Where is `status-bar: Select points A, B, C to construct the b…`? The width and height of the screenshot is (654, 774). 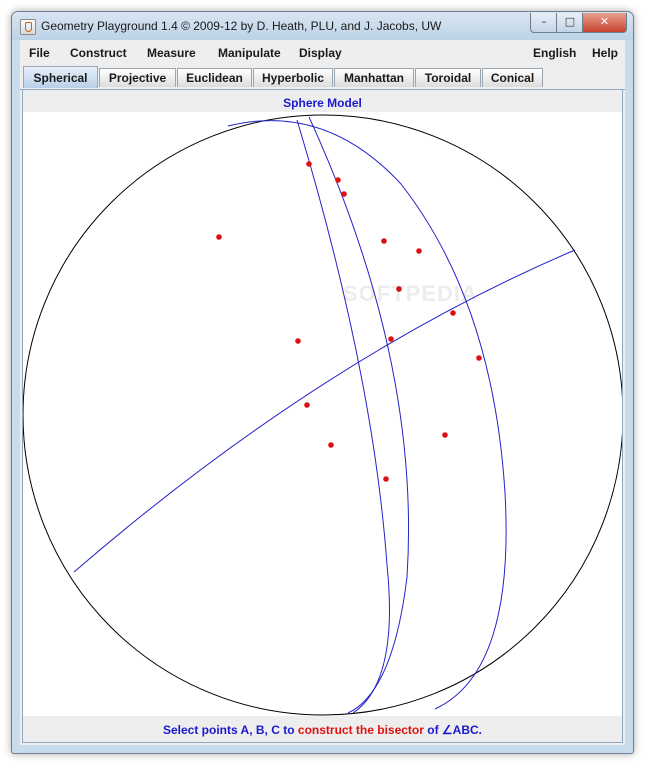
status-bar: Select points A, B, C to construct the b… is located at coordinates (322, 729).